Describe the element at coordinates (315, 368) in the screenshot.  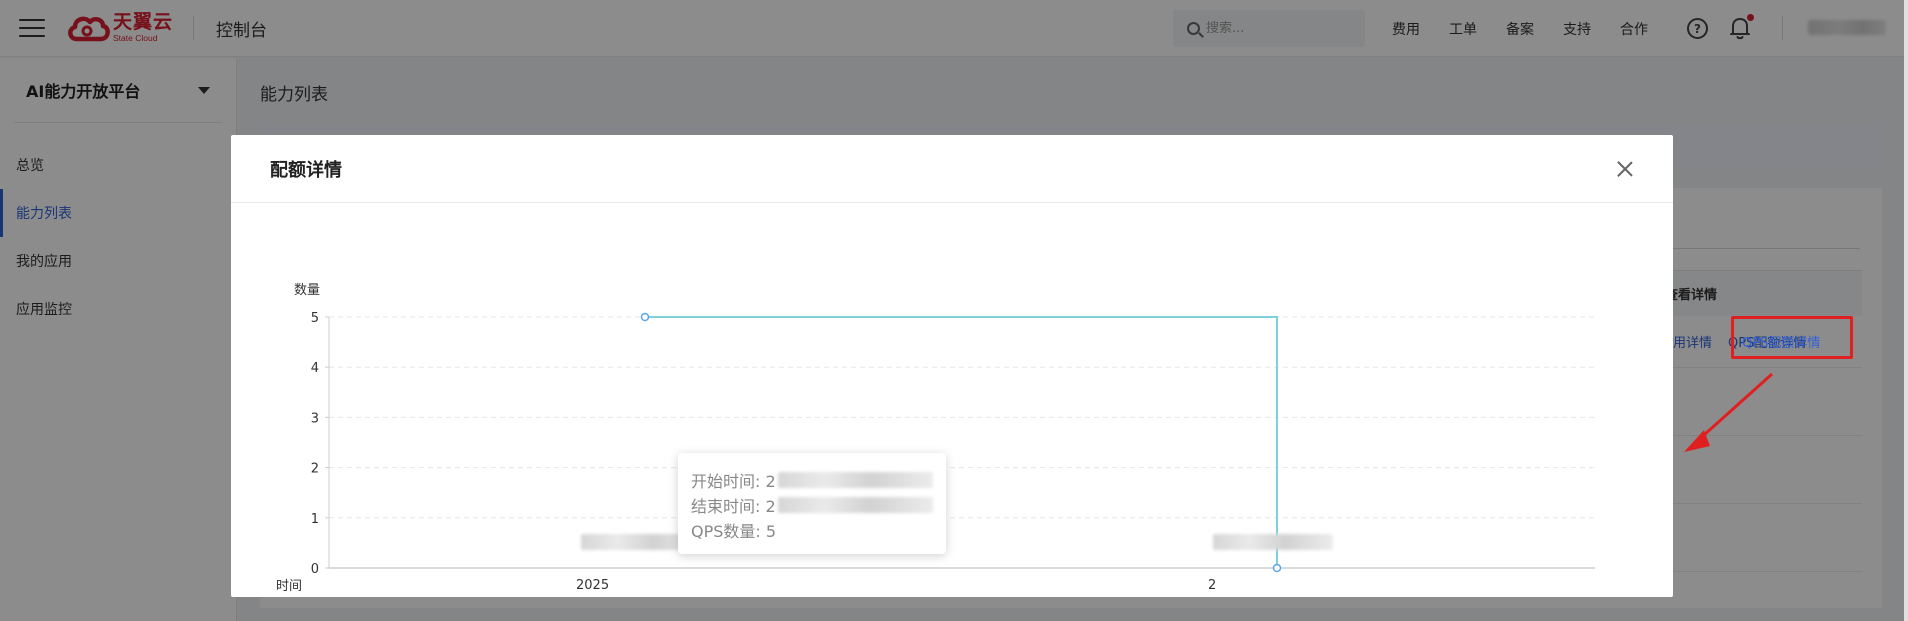
I see `y-tick-label: 4` at that location.